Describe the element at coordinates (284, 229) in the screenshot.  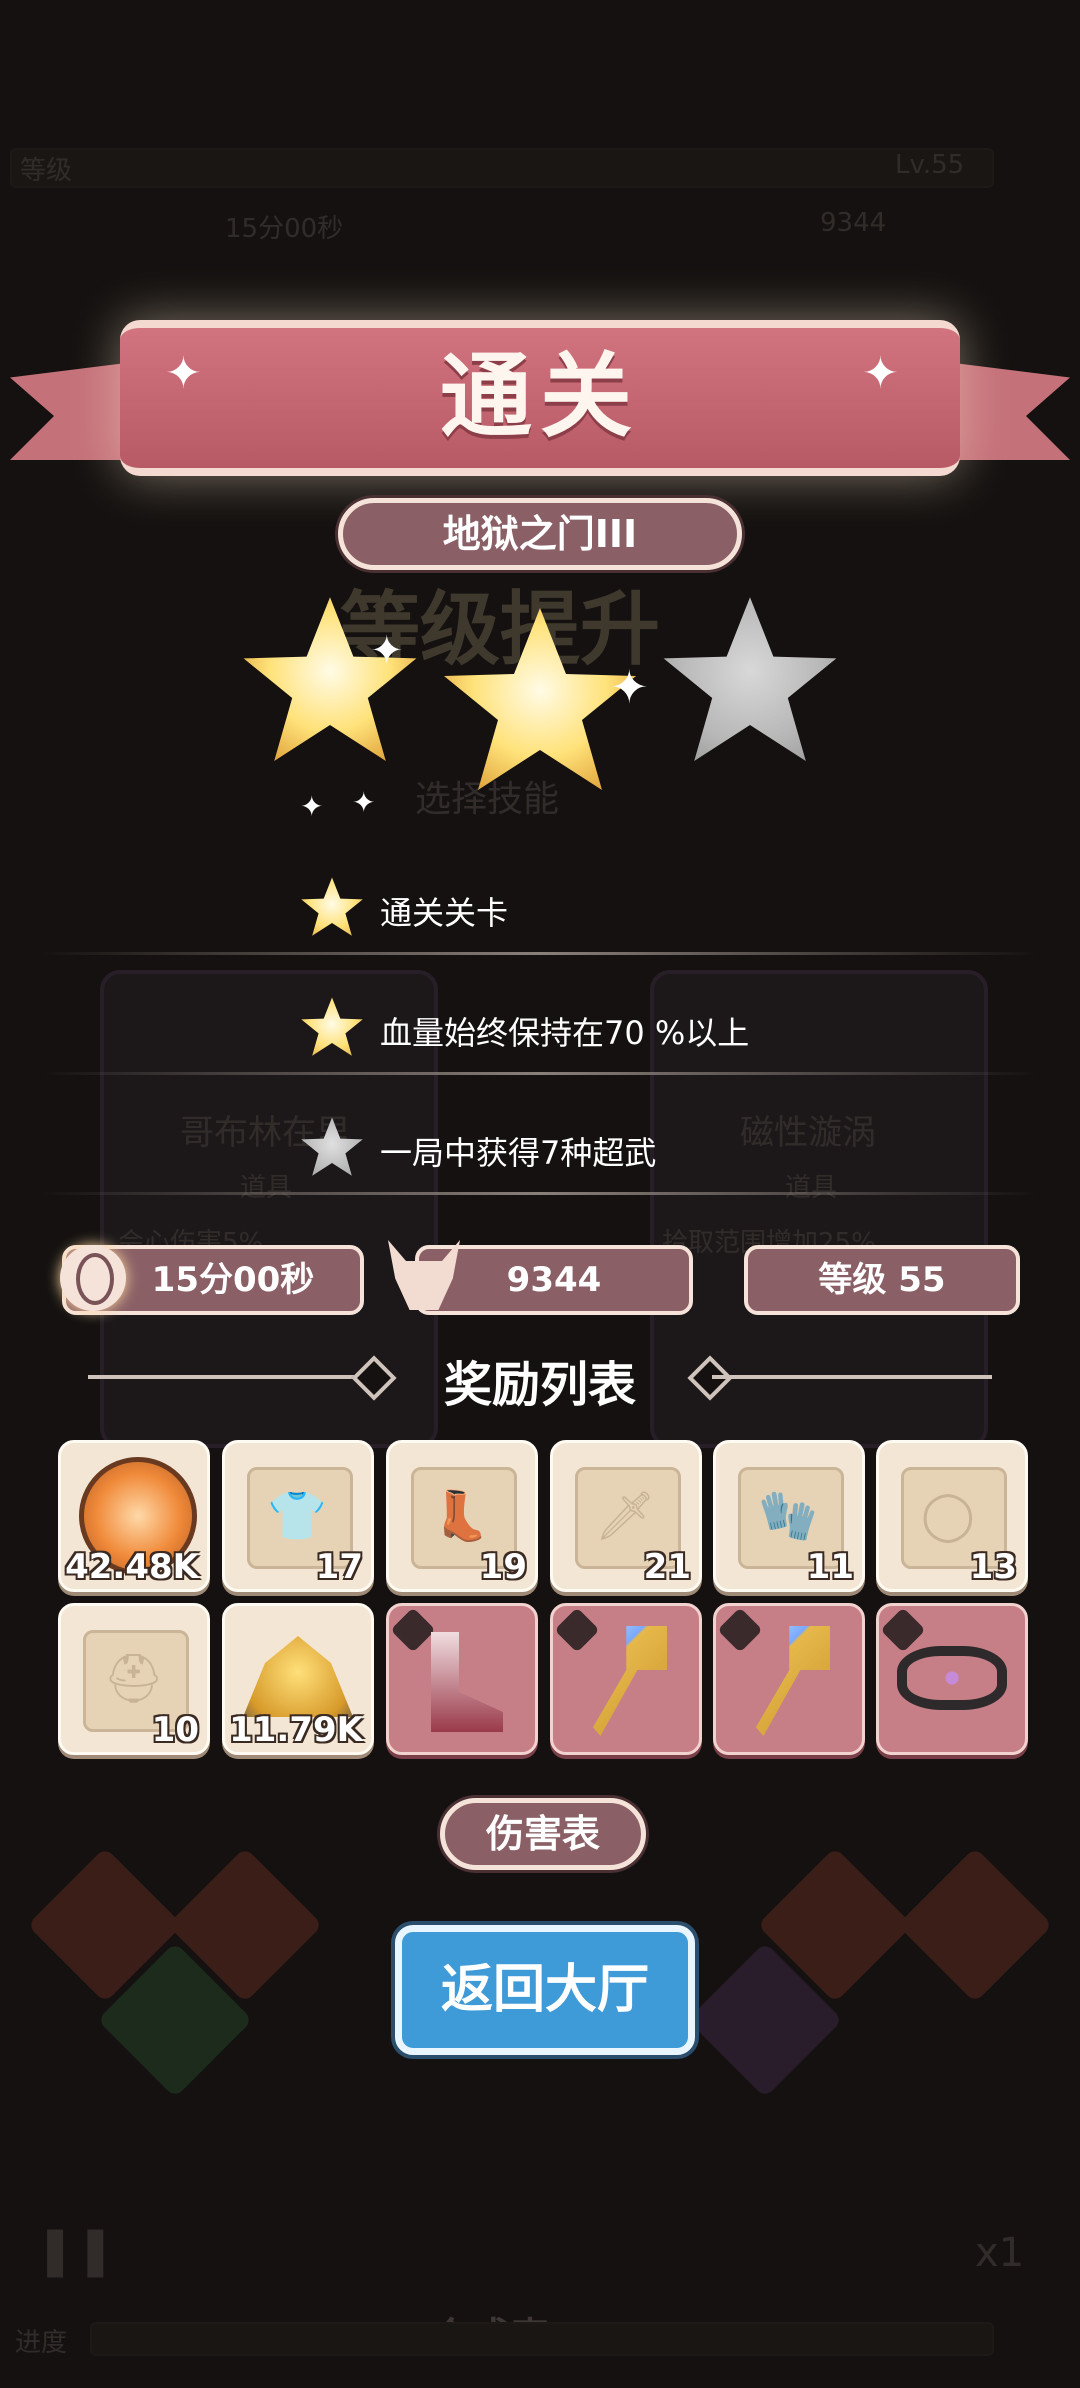
I see `bg-timer: 15分00秒` at that location.